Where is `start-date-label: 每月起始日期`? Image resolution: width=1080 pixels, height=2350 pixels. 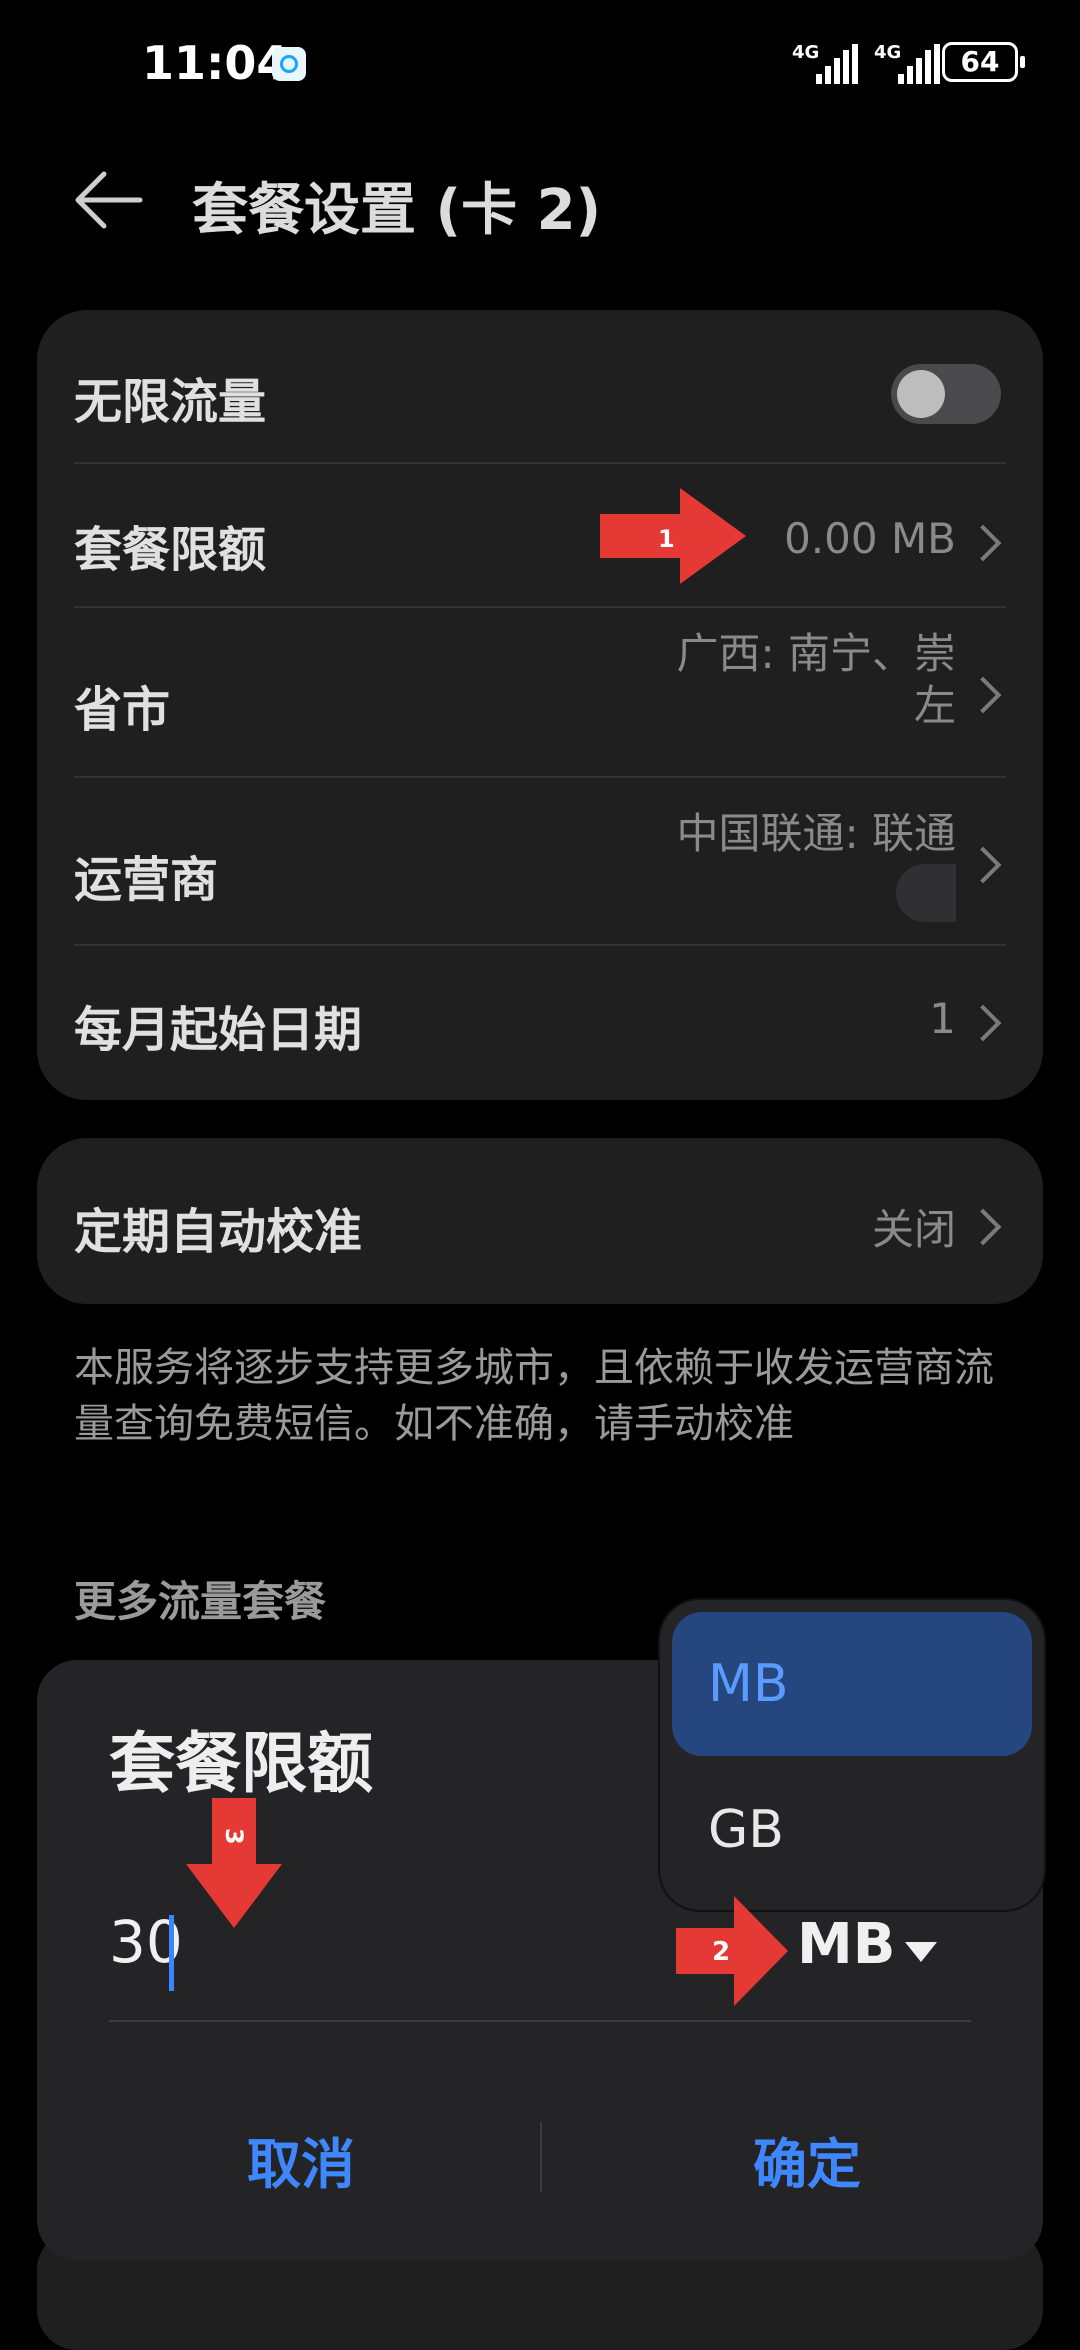
start-date-label: 每月起始日期 is located at coordinates (218, 1030).